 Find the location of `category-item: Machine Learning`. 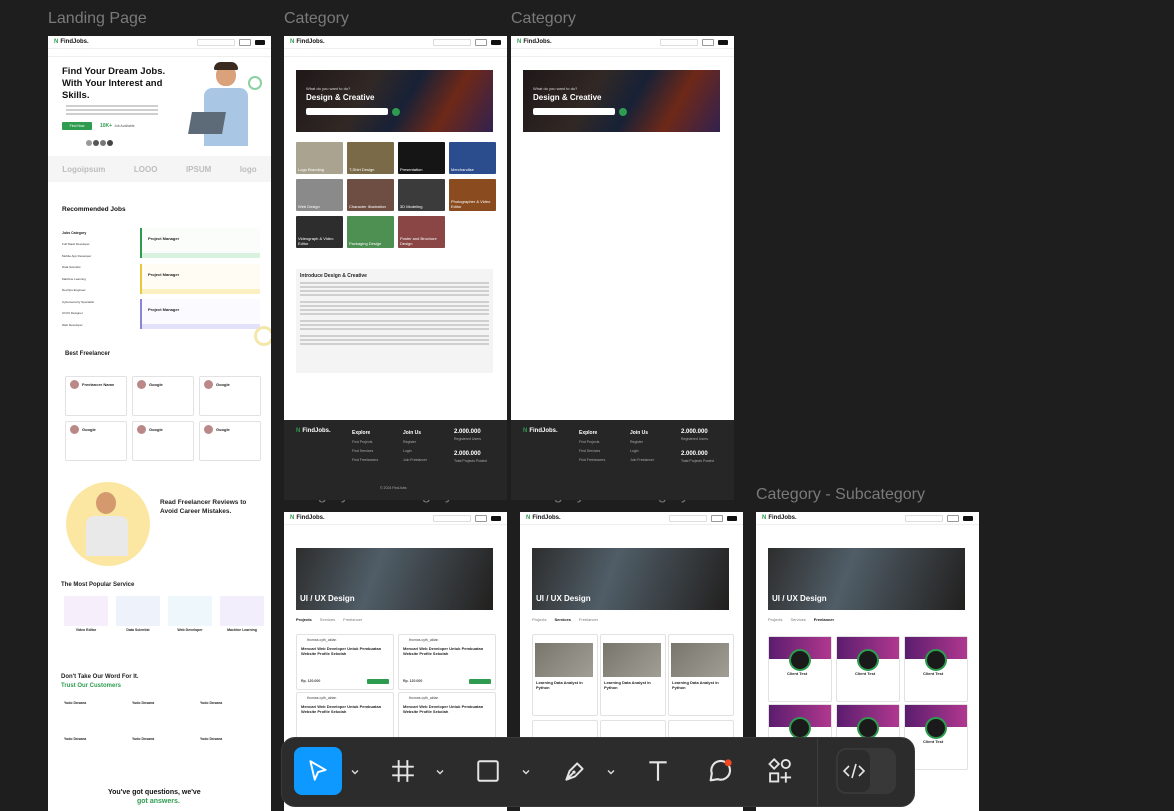

category-item: Machine Learning is located at coordinates (95, 280).